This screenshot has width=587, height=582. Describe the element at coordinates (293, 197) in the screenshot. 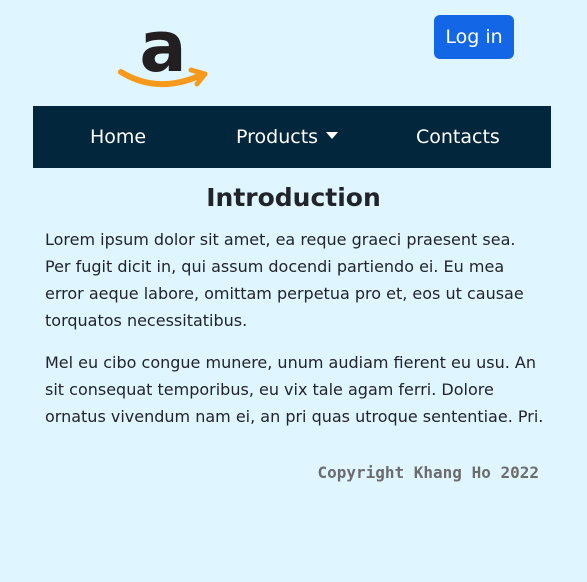

I see `page-title: Introduction` at that location.